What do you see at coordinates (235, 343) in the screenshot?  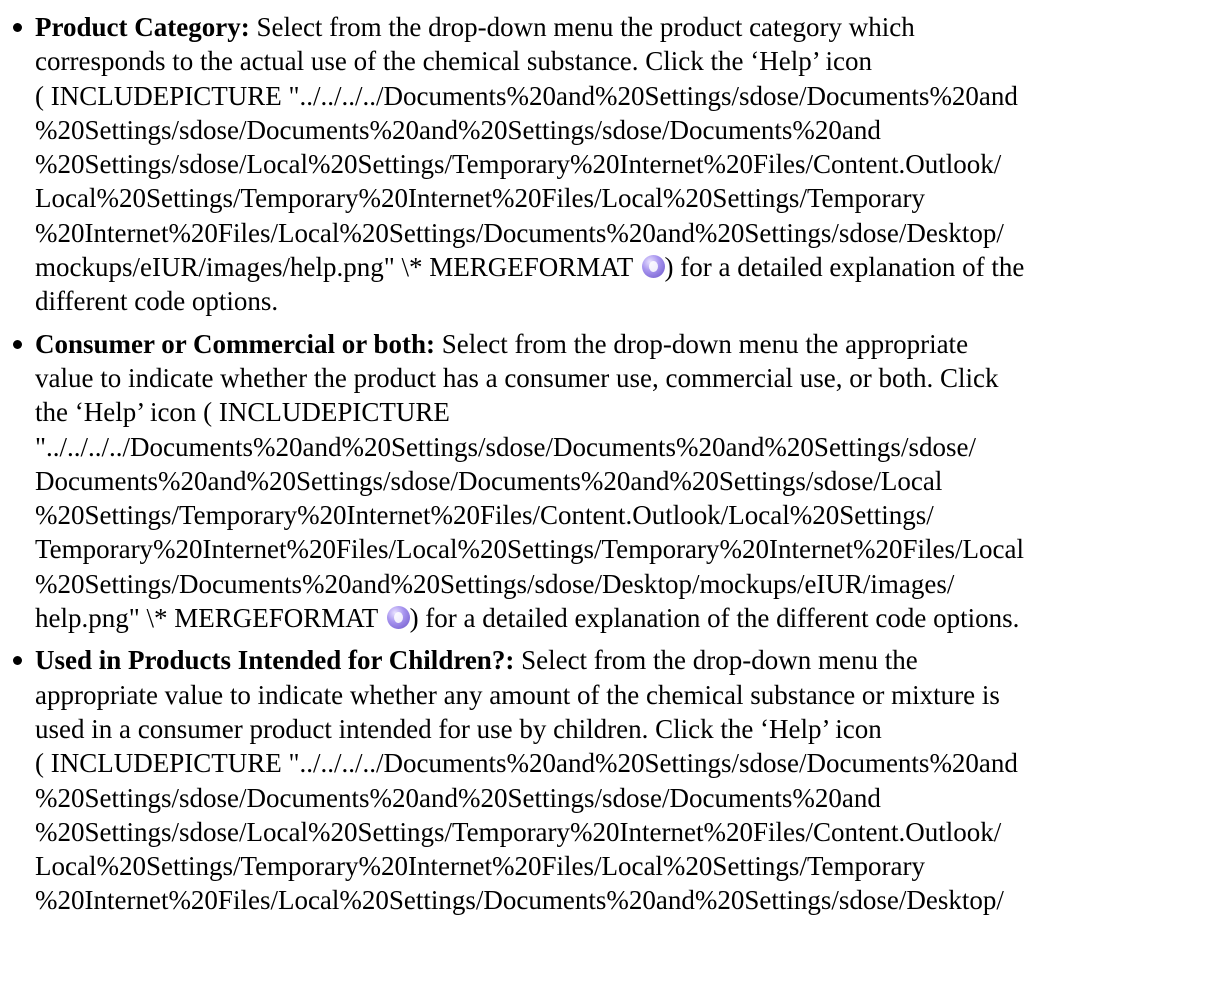 I see `item-term: Consumer or Commercial or both:` at bounding box center [235, 343].